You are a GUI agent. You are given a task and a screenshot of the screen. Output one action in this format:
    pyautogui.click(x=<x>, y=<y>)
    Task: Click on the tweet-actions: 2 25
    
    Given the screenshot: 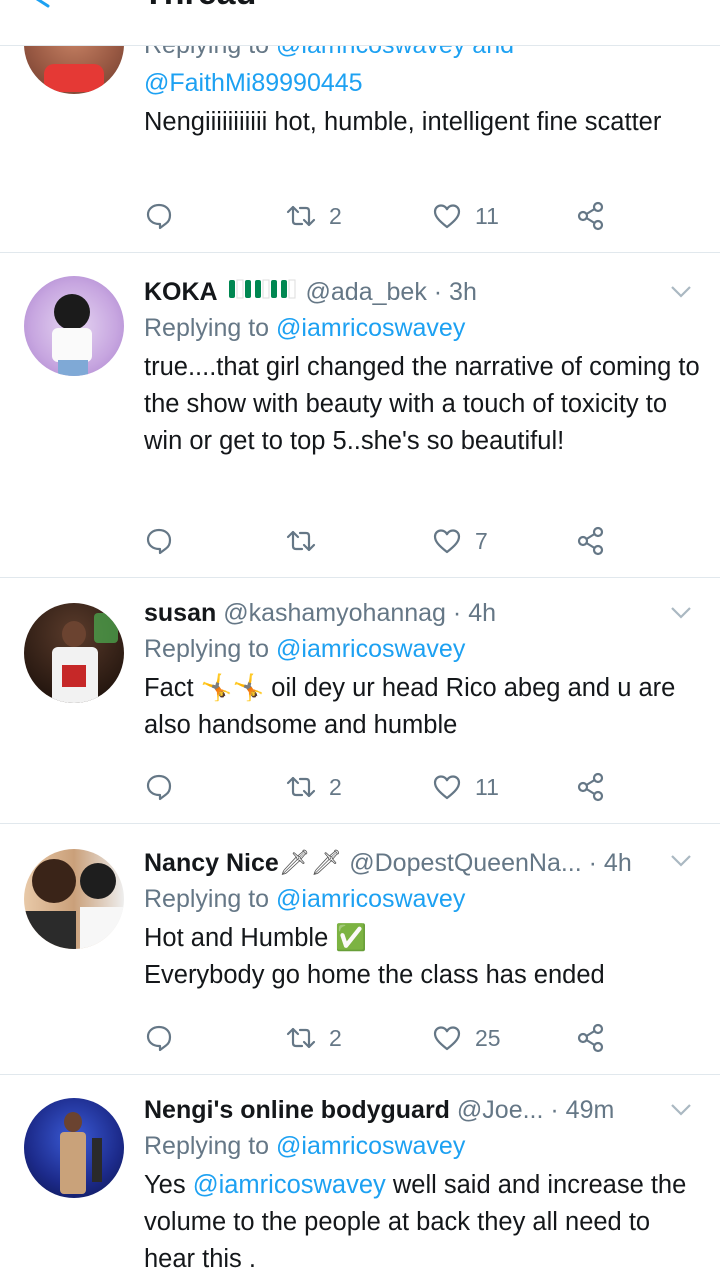 What is the action you would take?
    pyautogui.click(x=379, y=1038)
    